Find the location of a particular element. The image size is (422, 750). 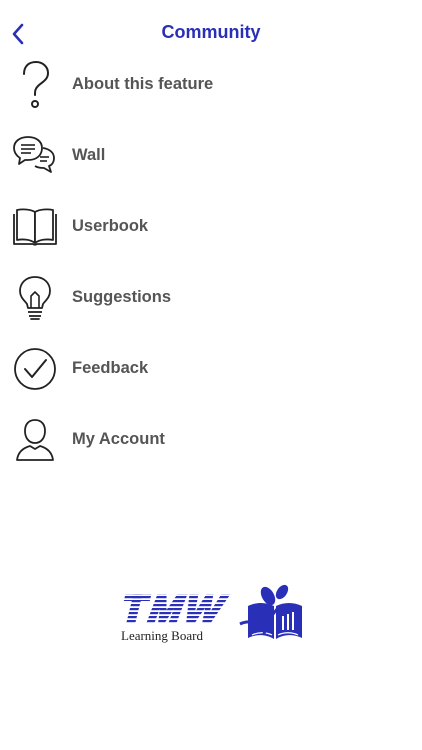

menu-item-my-account: My Account is located at coordinates (211, 439).